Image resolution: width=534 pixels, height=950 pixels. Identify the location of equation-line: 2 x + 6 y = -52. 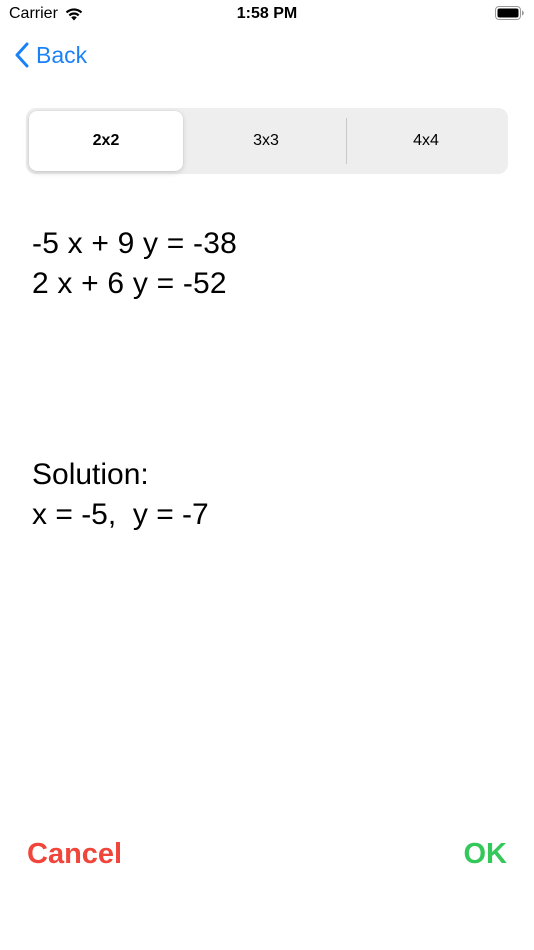
(129, 283).